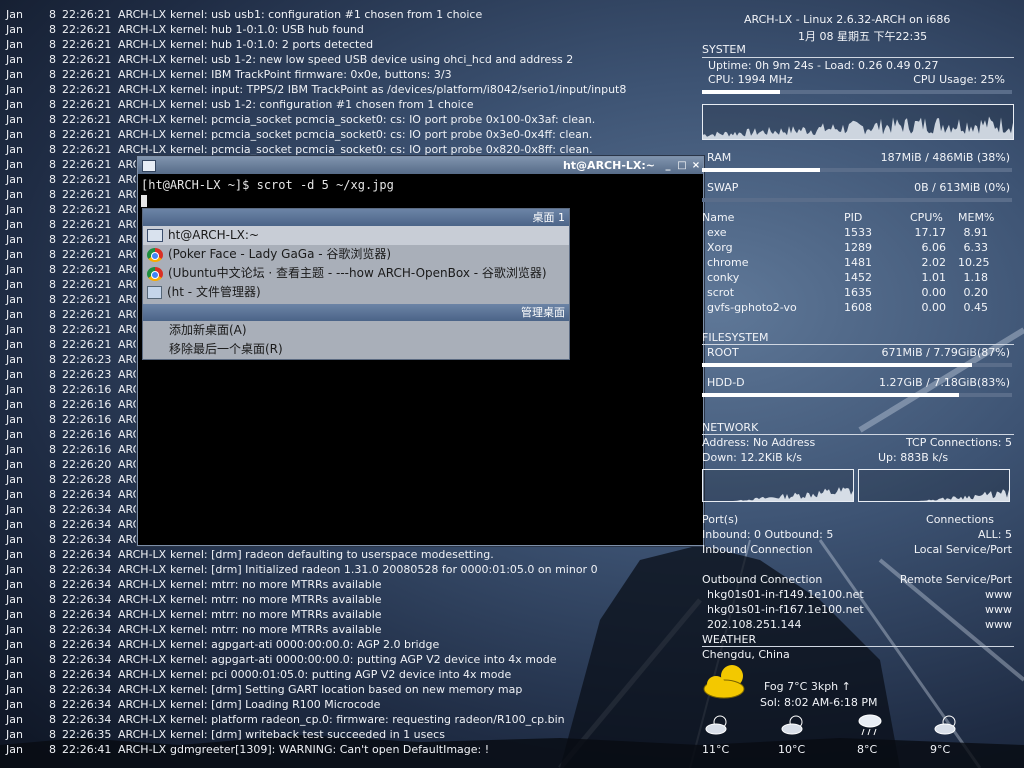 The image size is (1024, 768). I want to click on menu-header-manage: 管理桌面, so click(356, 312).